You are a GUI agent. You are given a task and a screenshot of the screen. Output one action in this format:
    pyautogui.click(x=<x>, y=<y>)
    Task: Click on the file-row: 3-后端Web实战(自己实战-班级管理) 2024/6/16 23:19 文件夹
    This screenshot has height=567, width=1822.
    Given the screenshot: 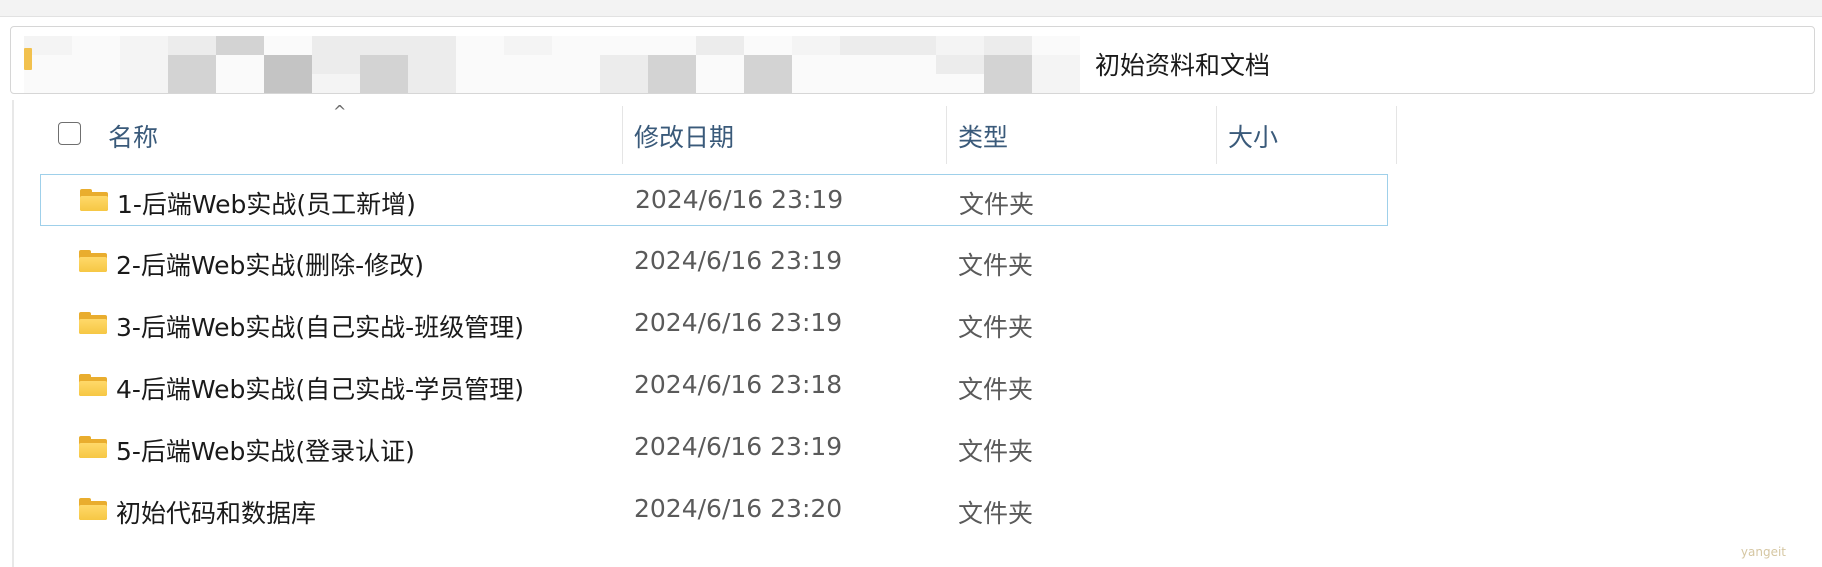 What is the action you would take?
    pyautogui.click(x=714, y=324)
    